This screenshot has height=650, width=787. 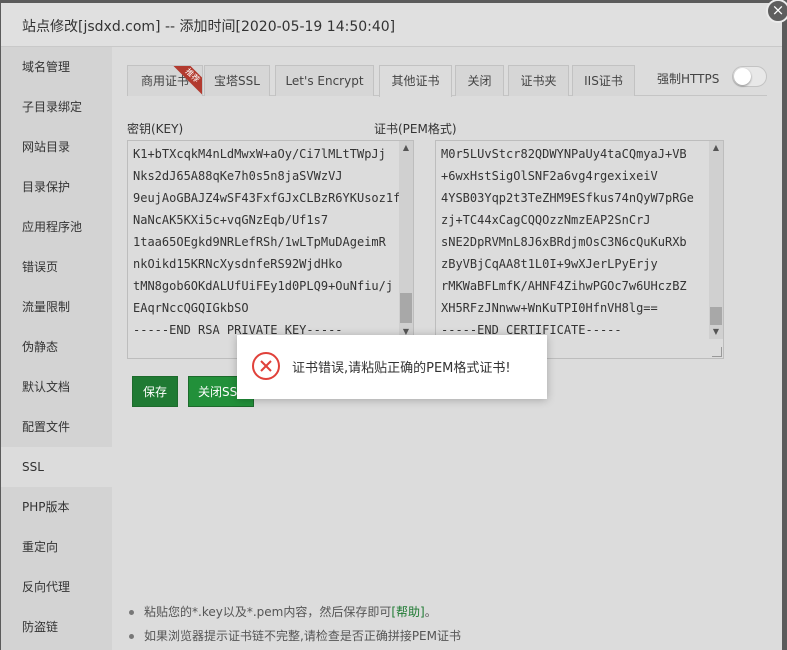 I want to click on cert-scrollbar: ▲ ▼, so click(x=716, y=240).